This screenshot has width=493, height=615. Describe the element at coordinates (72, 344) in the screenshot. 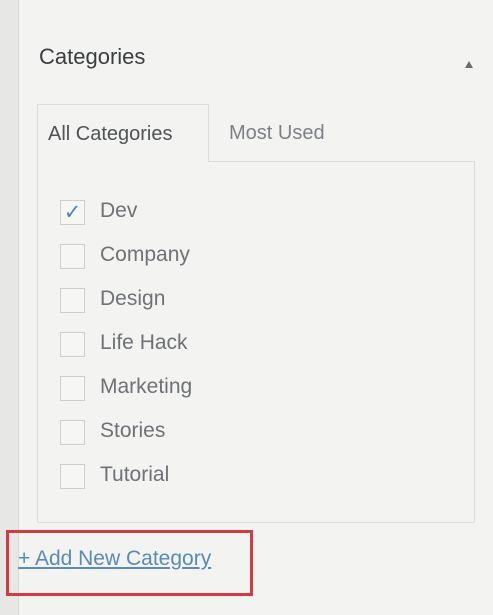

I see `checkbox-life-hack` at that location.